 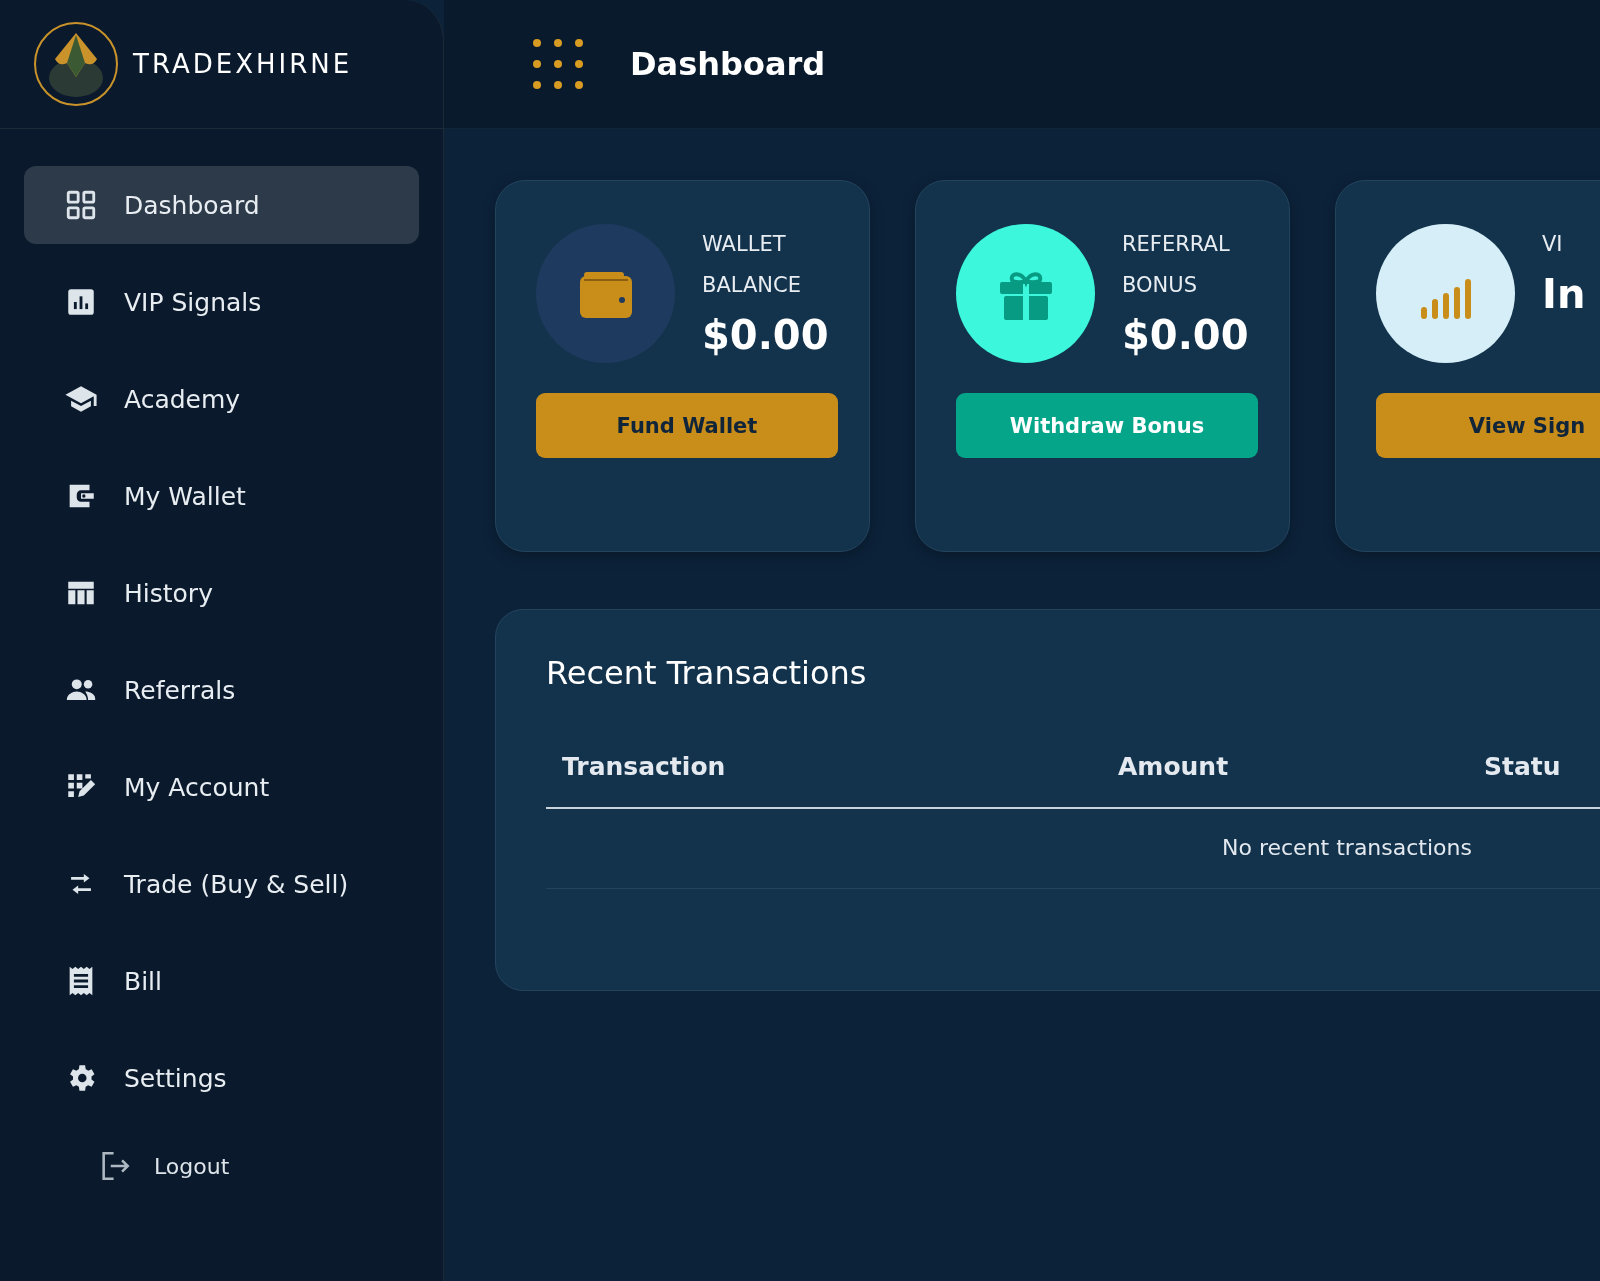 What do you see at coordinates (221, 1078) in the screenshot?
I see `sidebar-item: Settings` at bounding box center [221, 1078].